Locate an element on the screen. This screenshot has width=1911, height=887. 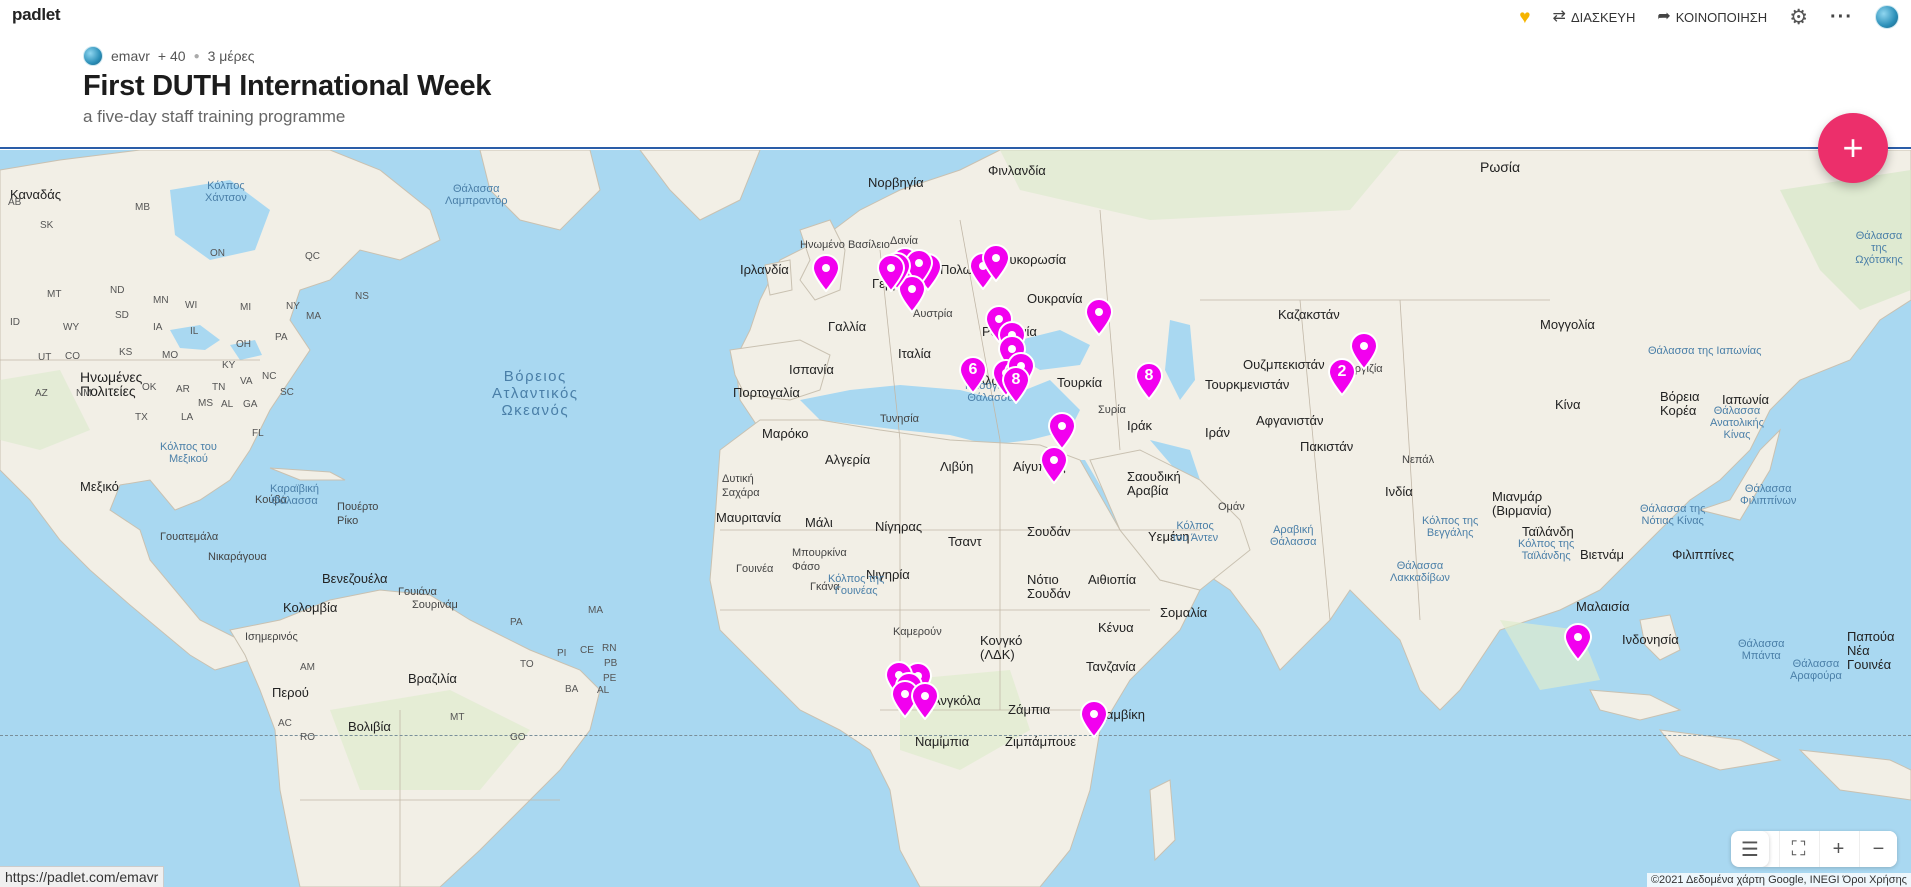
remake-button: ⇄ ΔΙΑΣΚΕΥΗ is located at coordinates (1594, 17).